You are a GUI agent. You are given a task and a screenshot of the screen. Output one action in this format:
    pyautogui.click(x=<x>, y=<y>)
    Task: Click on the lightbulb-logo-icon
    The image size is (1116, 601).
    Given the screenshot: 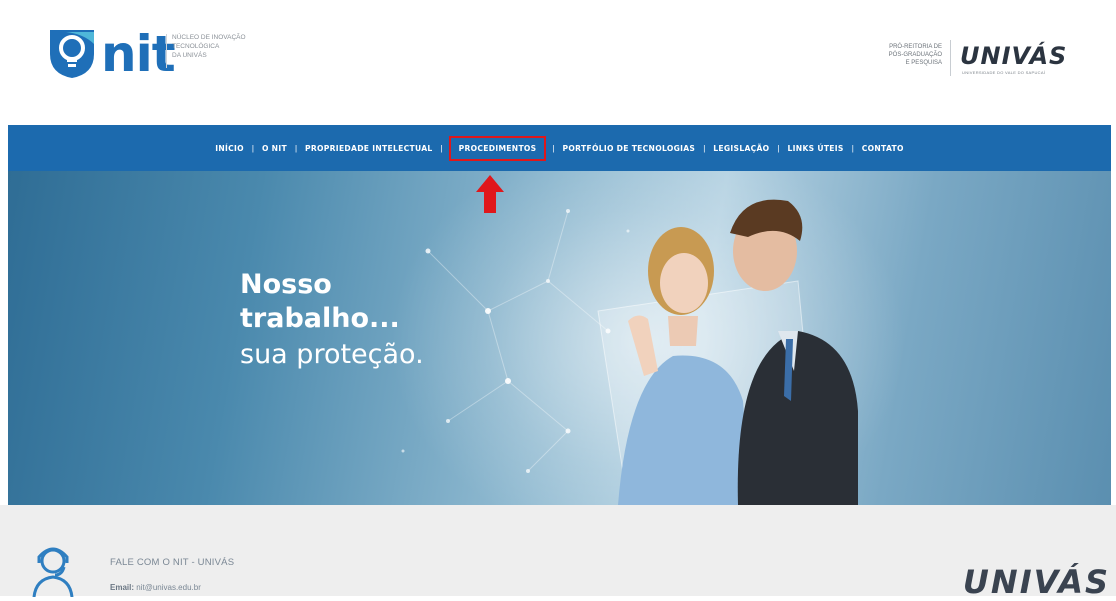 What is the action you would take?
    pyautogui.click(x=72, y=54)
    